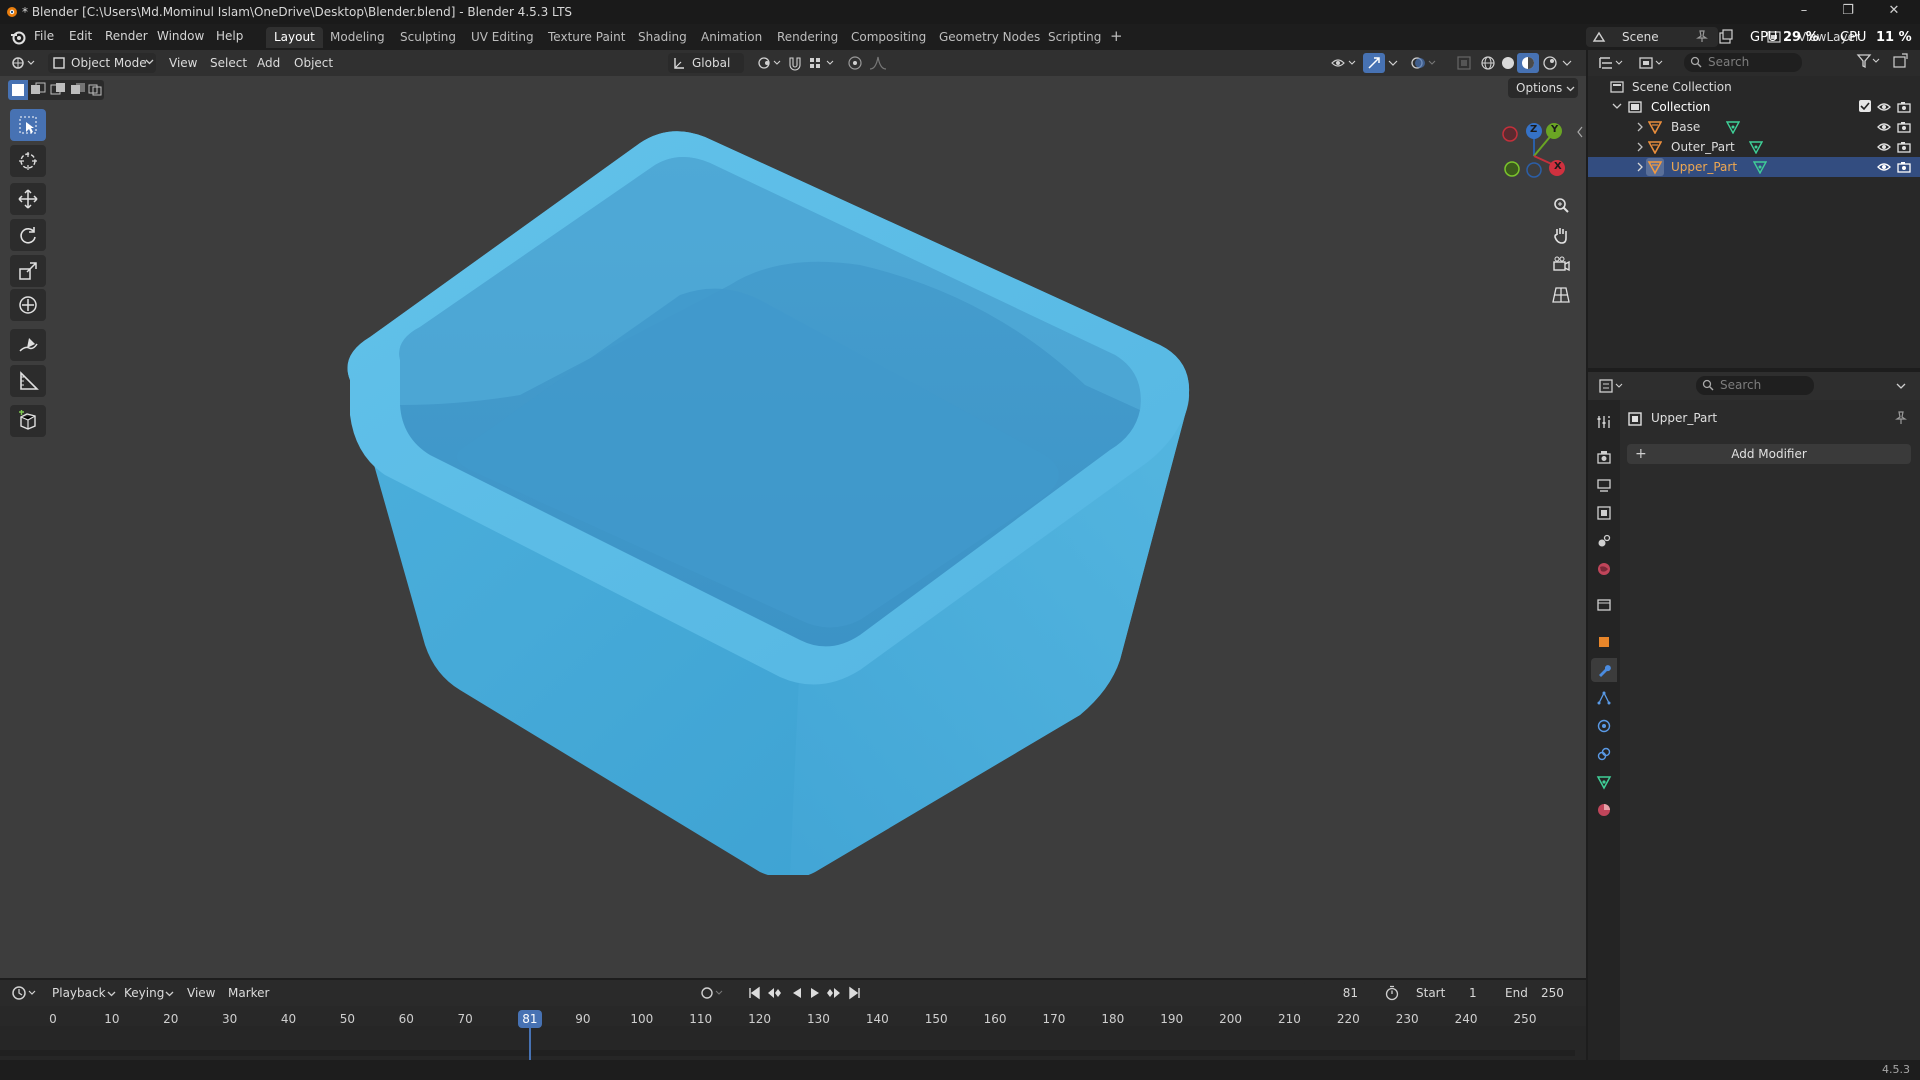  What do you see at coordinates (28, 305) in the screenshot?
I see `transform-tool` at bounding box center [28, 305].